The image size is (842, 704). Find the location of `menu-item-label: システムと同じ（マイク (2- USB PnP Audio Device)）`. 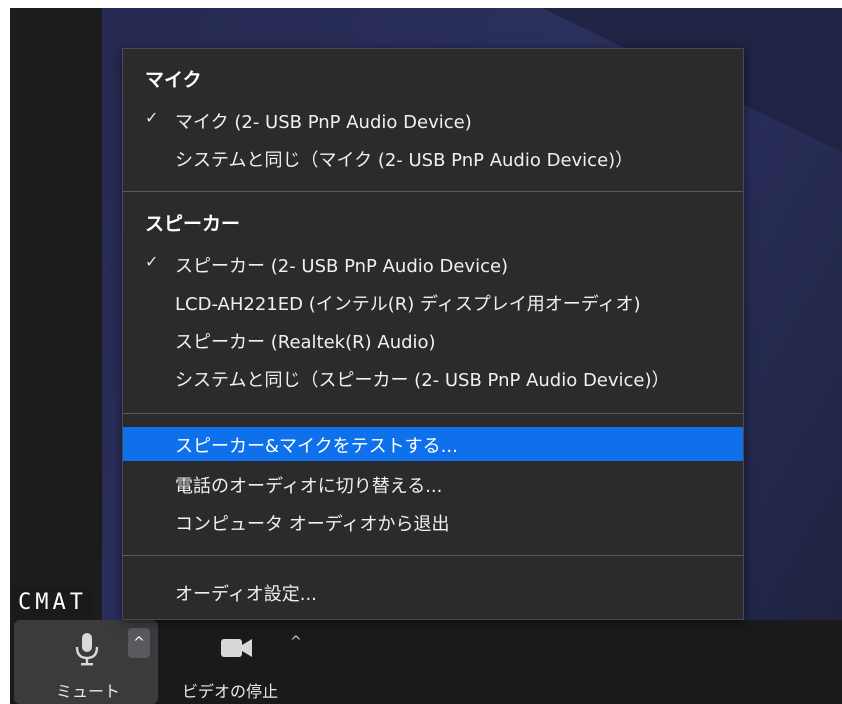

menu-item-label: システムと同じ（マイク (2- USB PnP Audio Device)） is located at coordinates (404, 160).